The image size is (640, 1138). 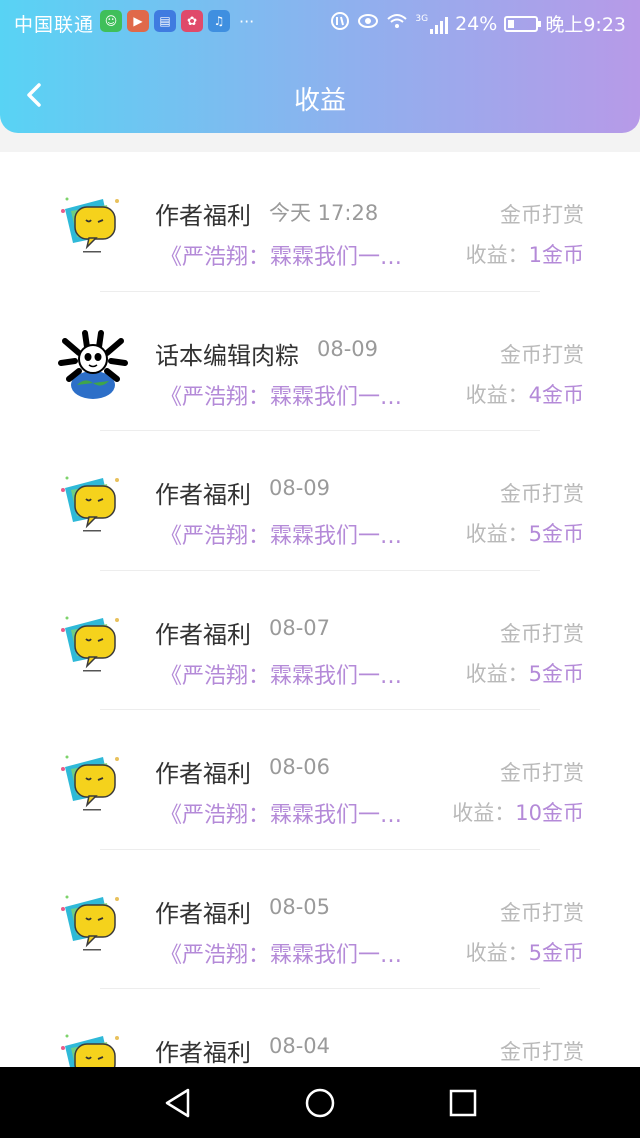 What do you see at coordinates (556, 255) in the screenshot?
I see `earnings-value: 1金币` at bounding box center [556, 255].